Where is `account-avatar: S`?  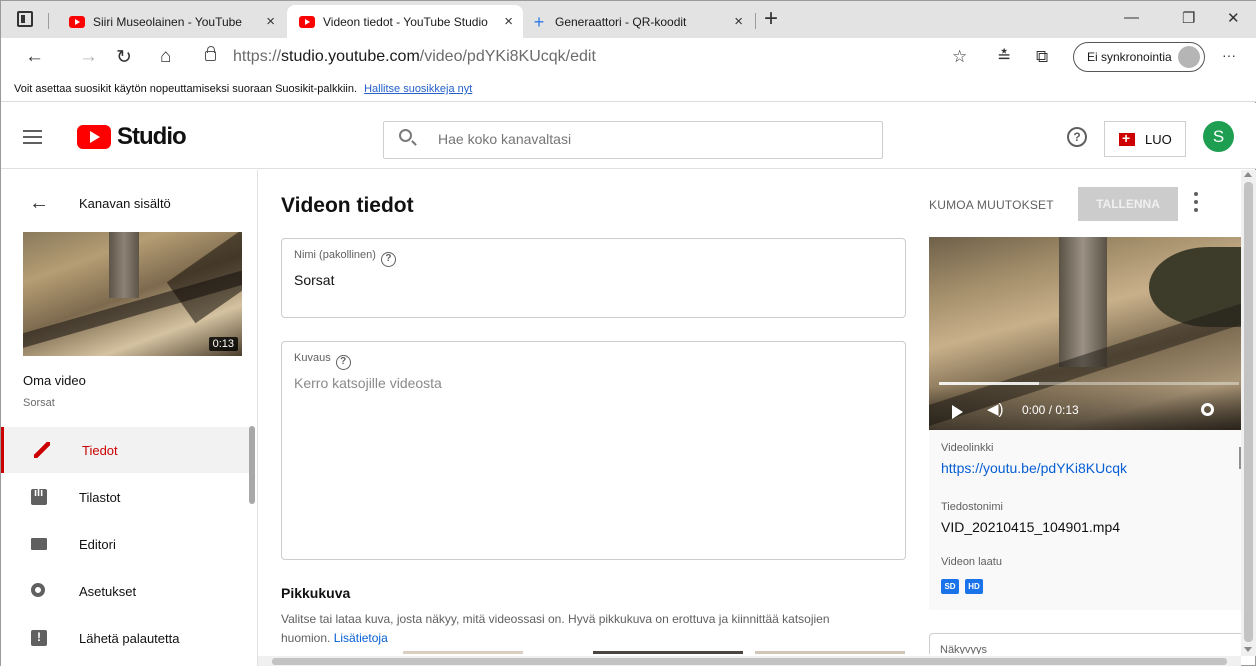
account-avatar: S is located at coordinates (1218, 136).